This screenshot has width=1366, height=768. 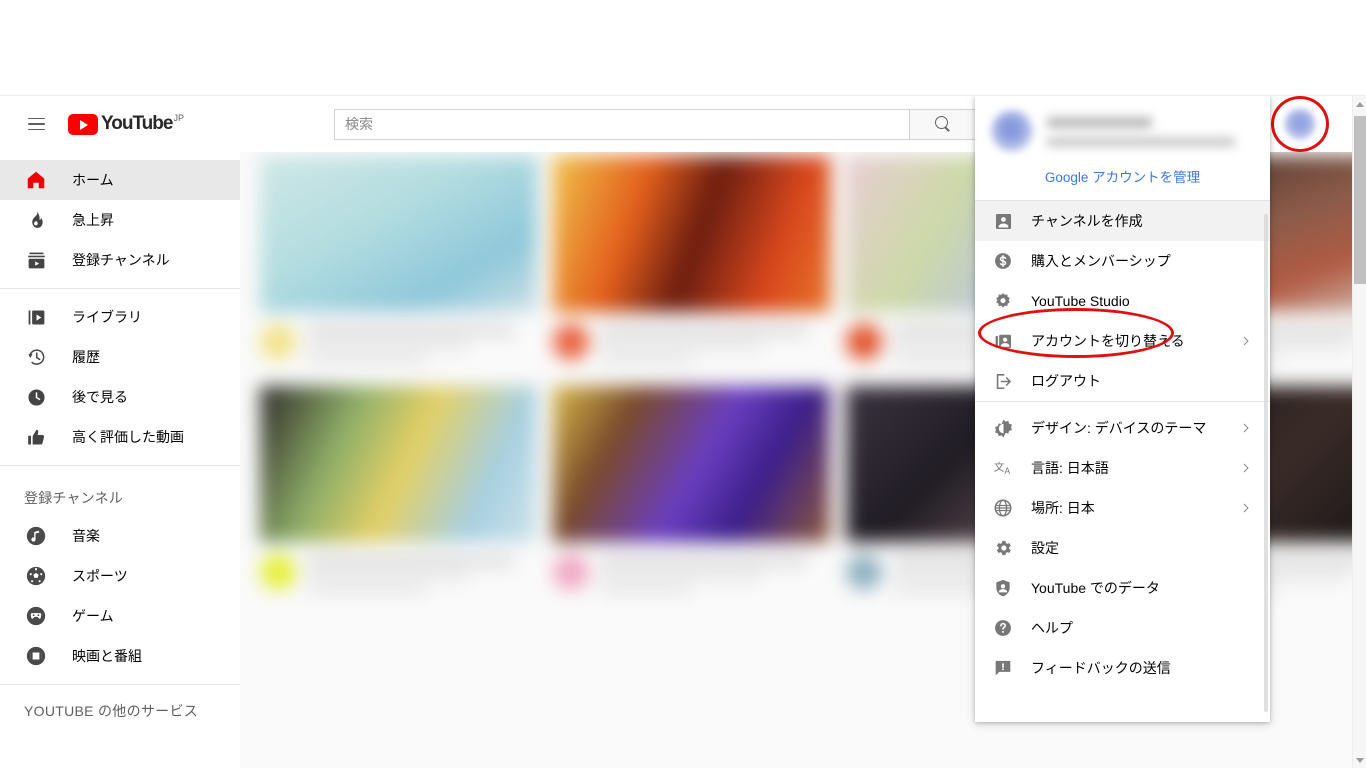 What do you see at coordinates (1003, 261) in the screenshot?
I see `dollar-circle-icon` at bounding box center [1003, 261].